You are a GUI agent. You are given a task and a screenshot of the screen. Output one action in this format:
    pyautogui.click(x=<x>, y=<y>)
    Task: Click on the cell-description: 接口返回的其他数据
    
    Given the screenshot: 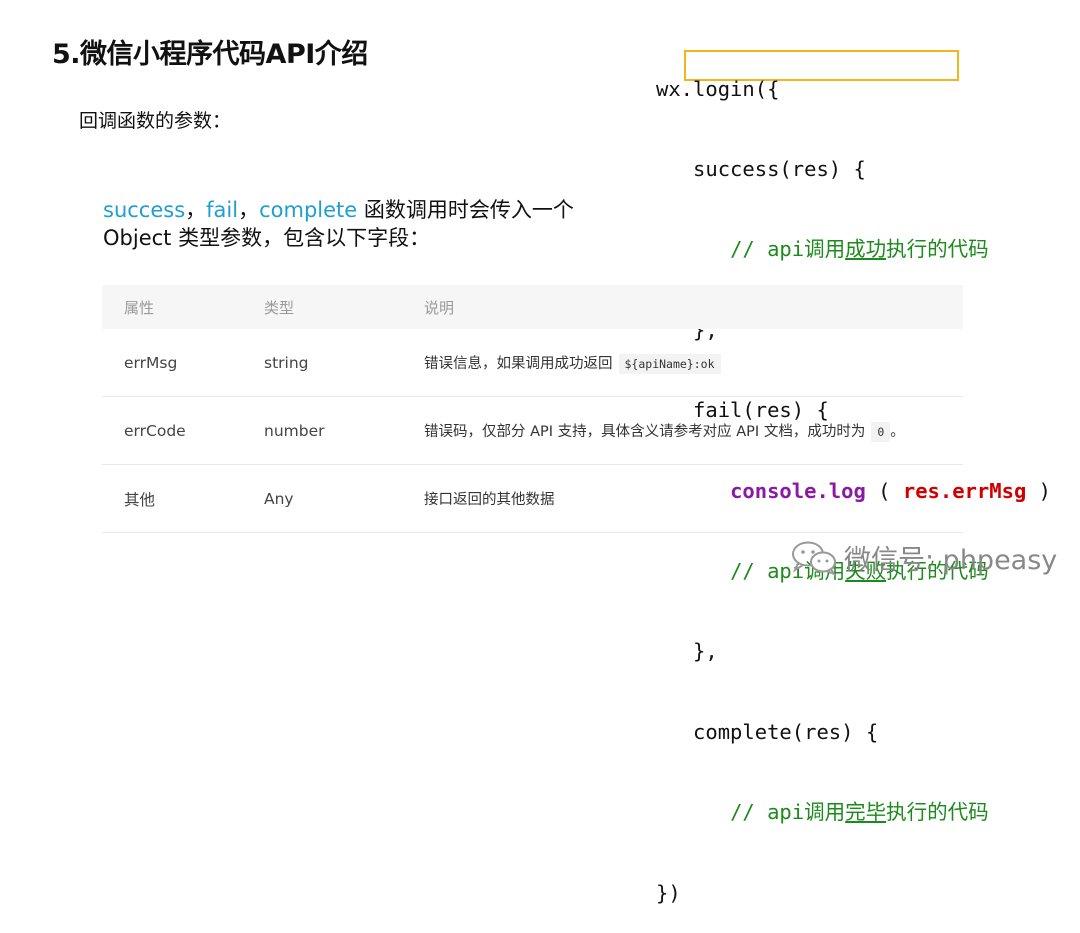 What is the action you would take?
    pyautogui.click(x=693, y=498)
    